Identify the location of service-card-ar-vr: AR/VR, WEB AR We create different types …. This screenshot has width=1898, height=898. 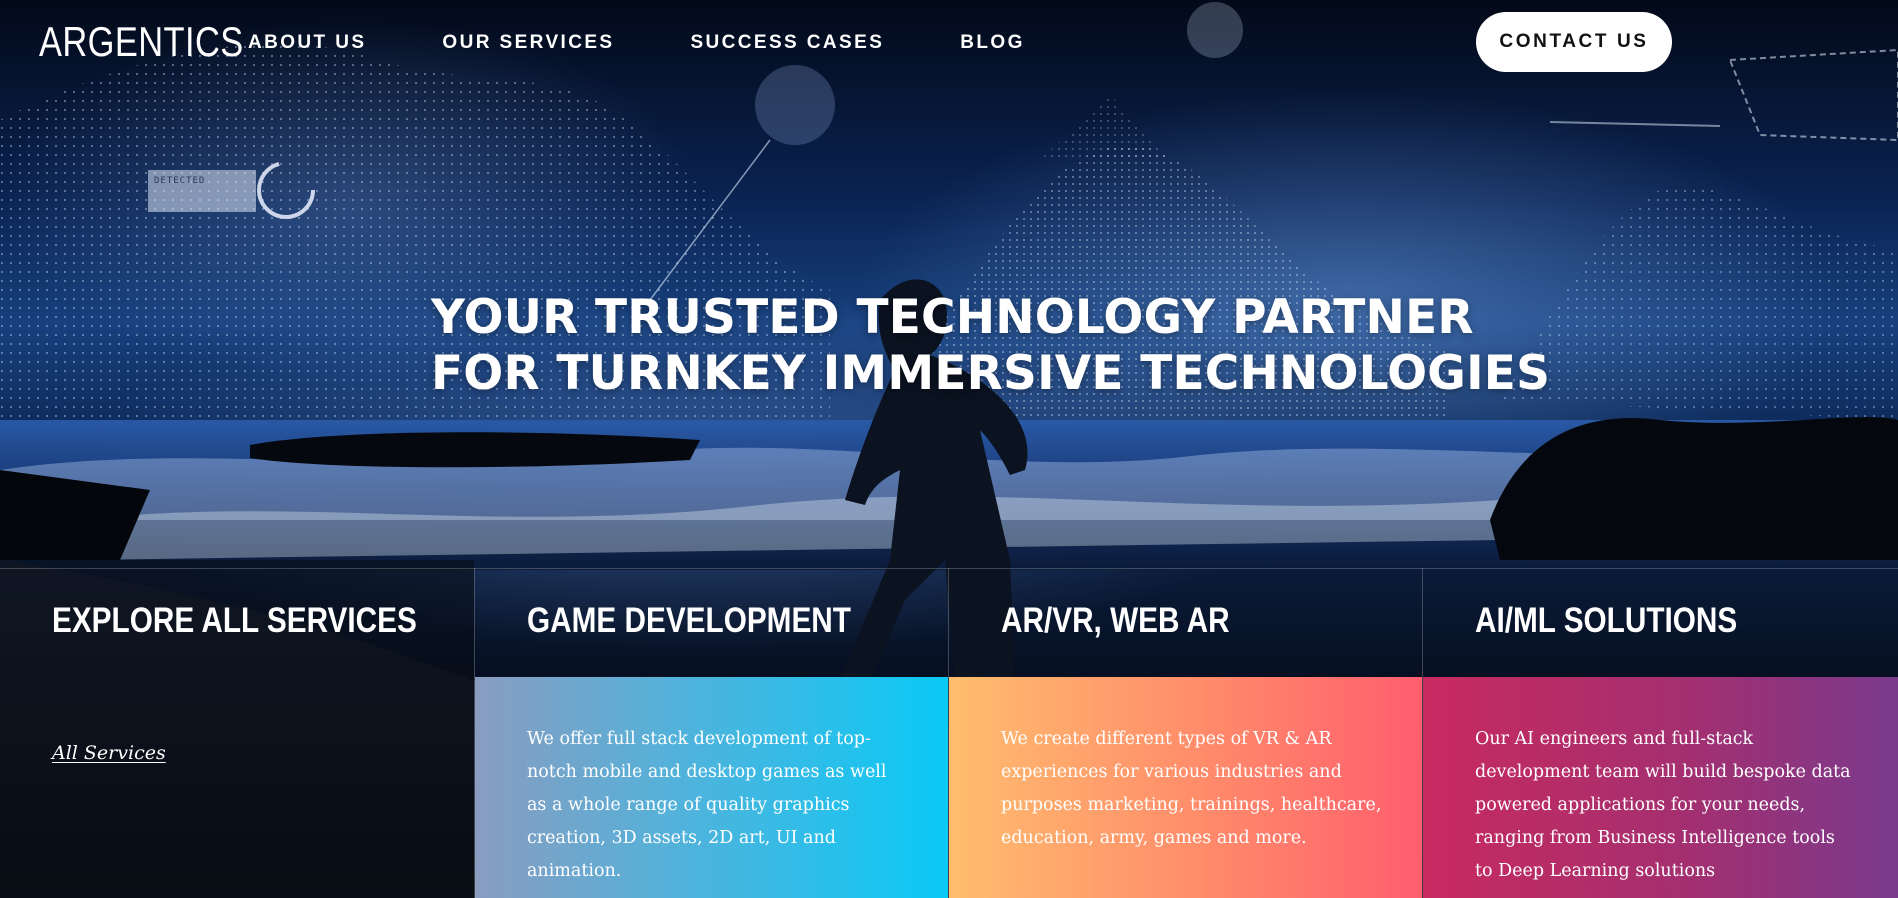
(1185, 733).